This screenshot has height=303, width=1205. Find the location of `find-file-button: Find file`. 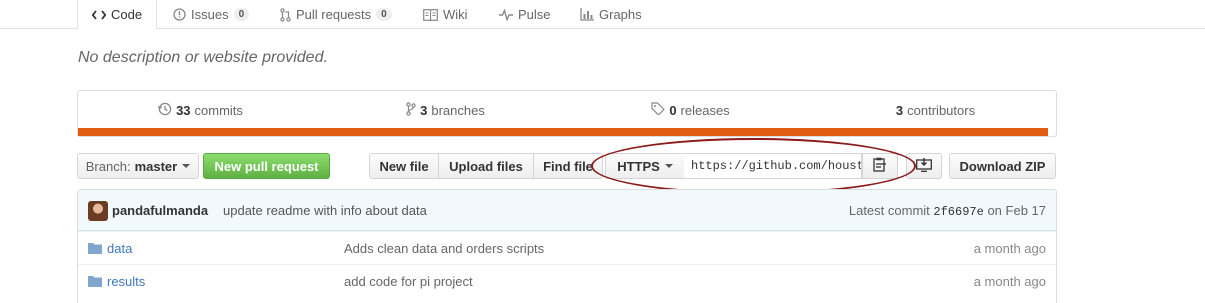

find-file-button: Find file is located at coordinates (568, 166).